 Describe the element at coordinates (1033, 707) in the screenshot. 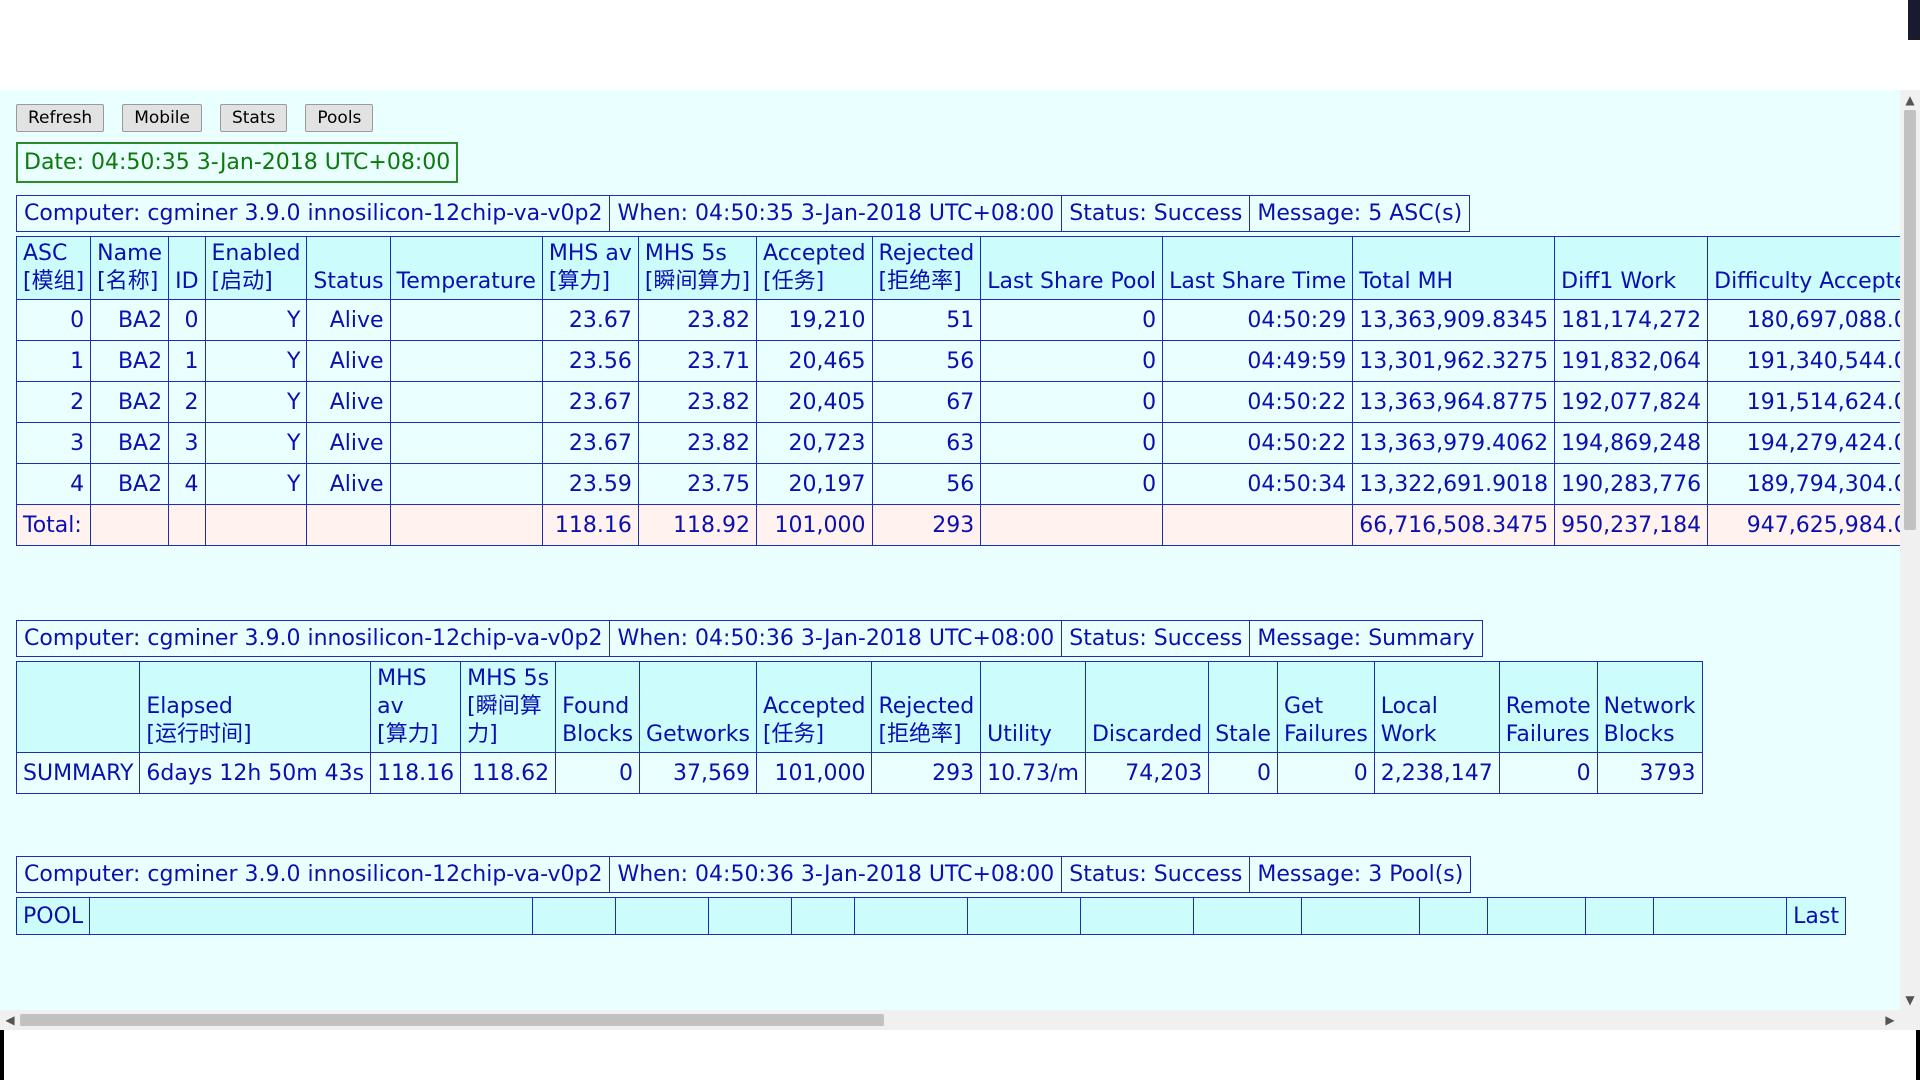

I see `summary-header: Utility` at that location.